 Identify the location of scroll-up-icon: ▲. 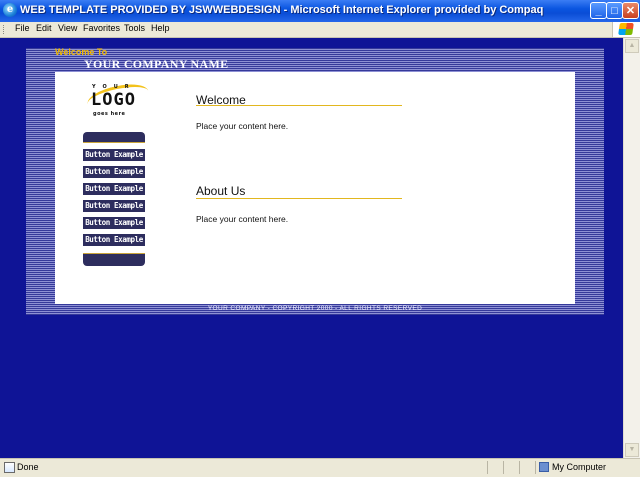
(632, 46).